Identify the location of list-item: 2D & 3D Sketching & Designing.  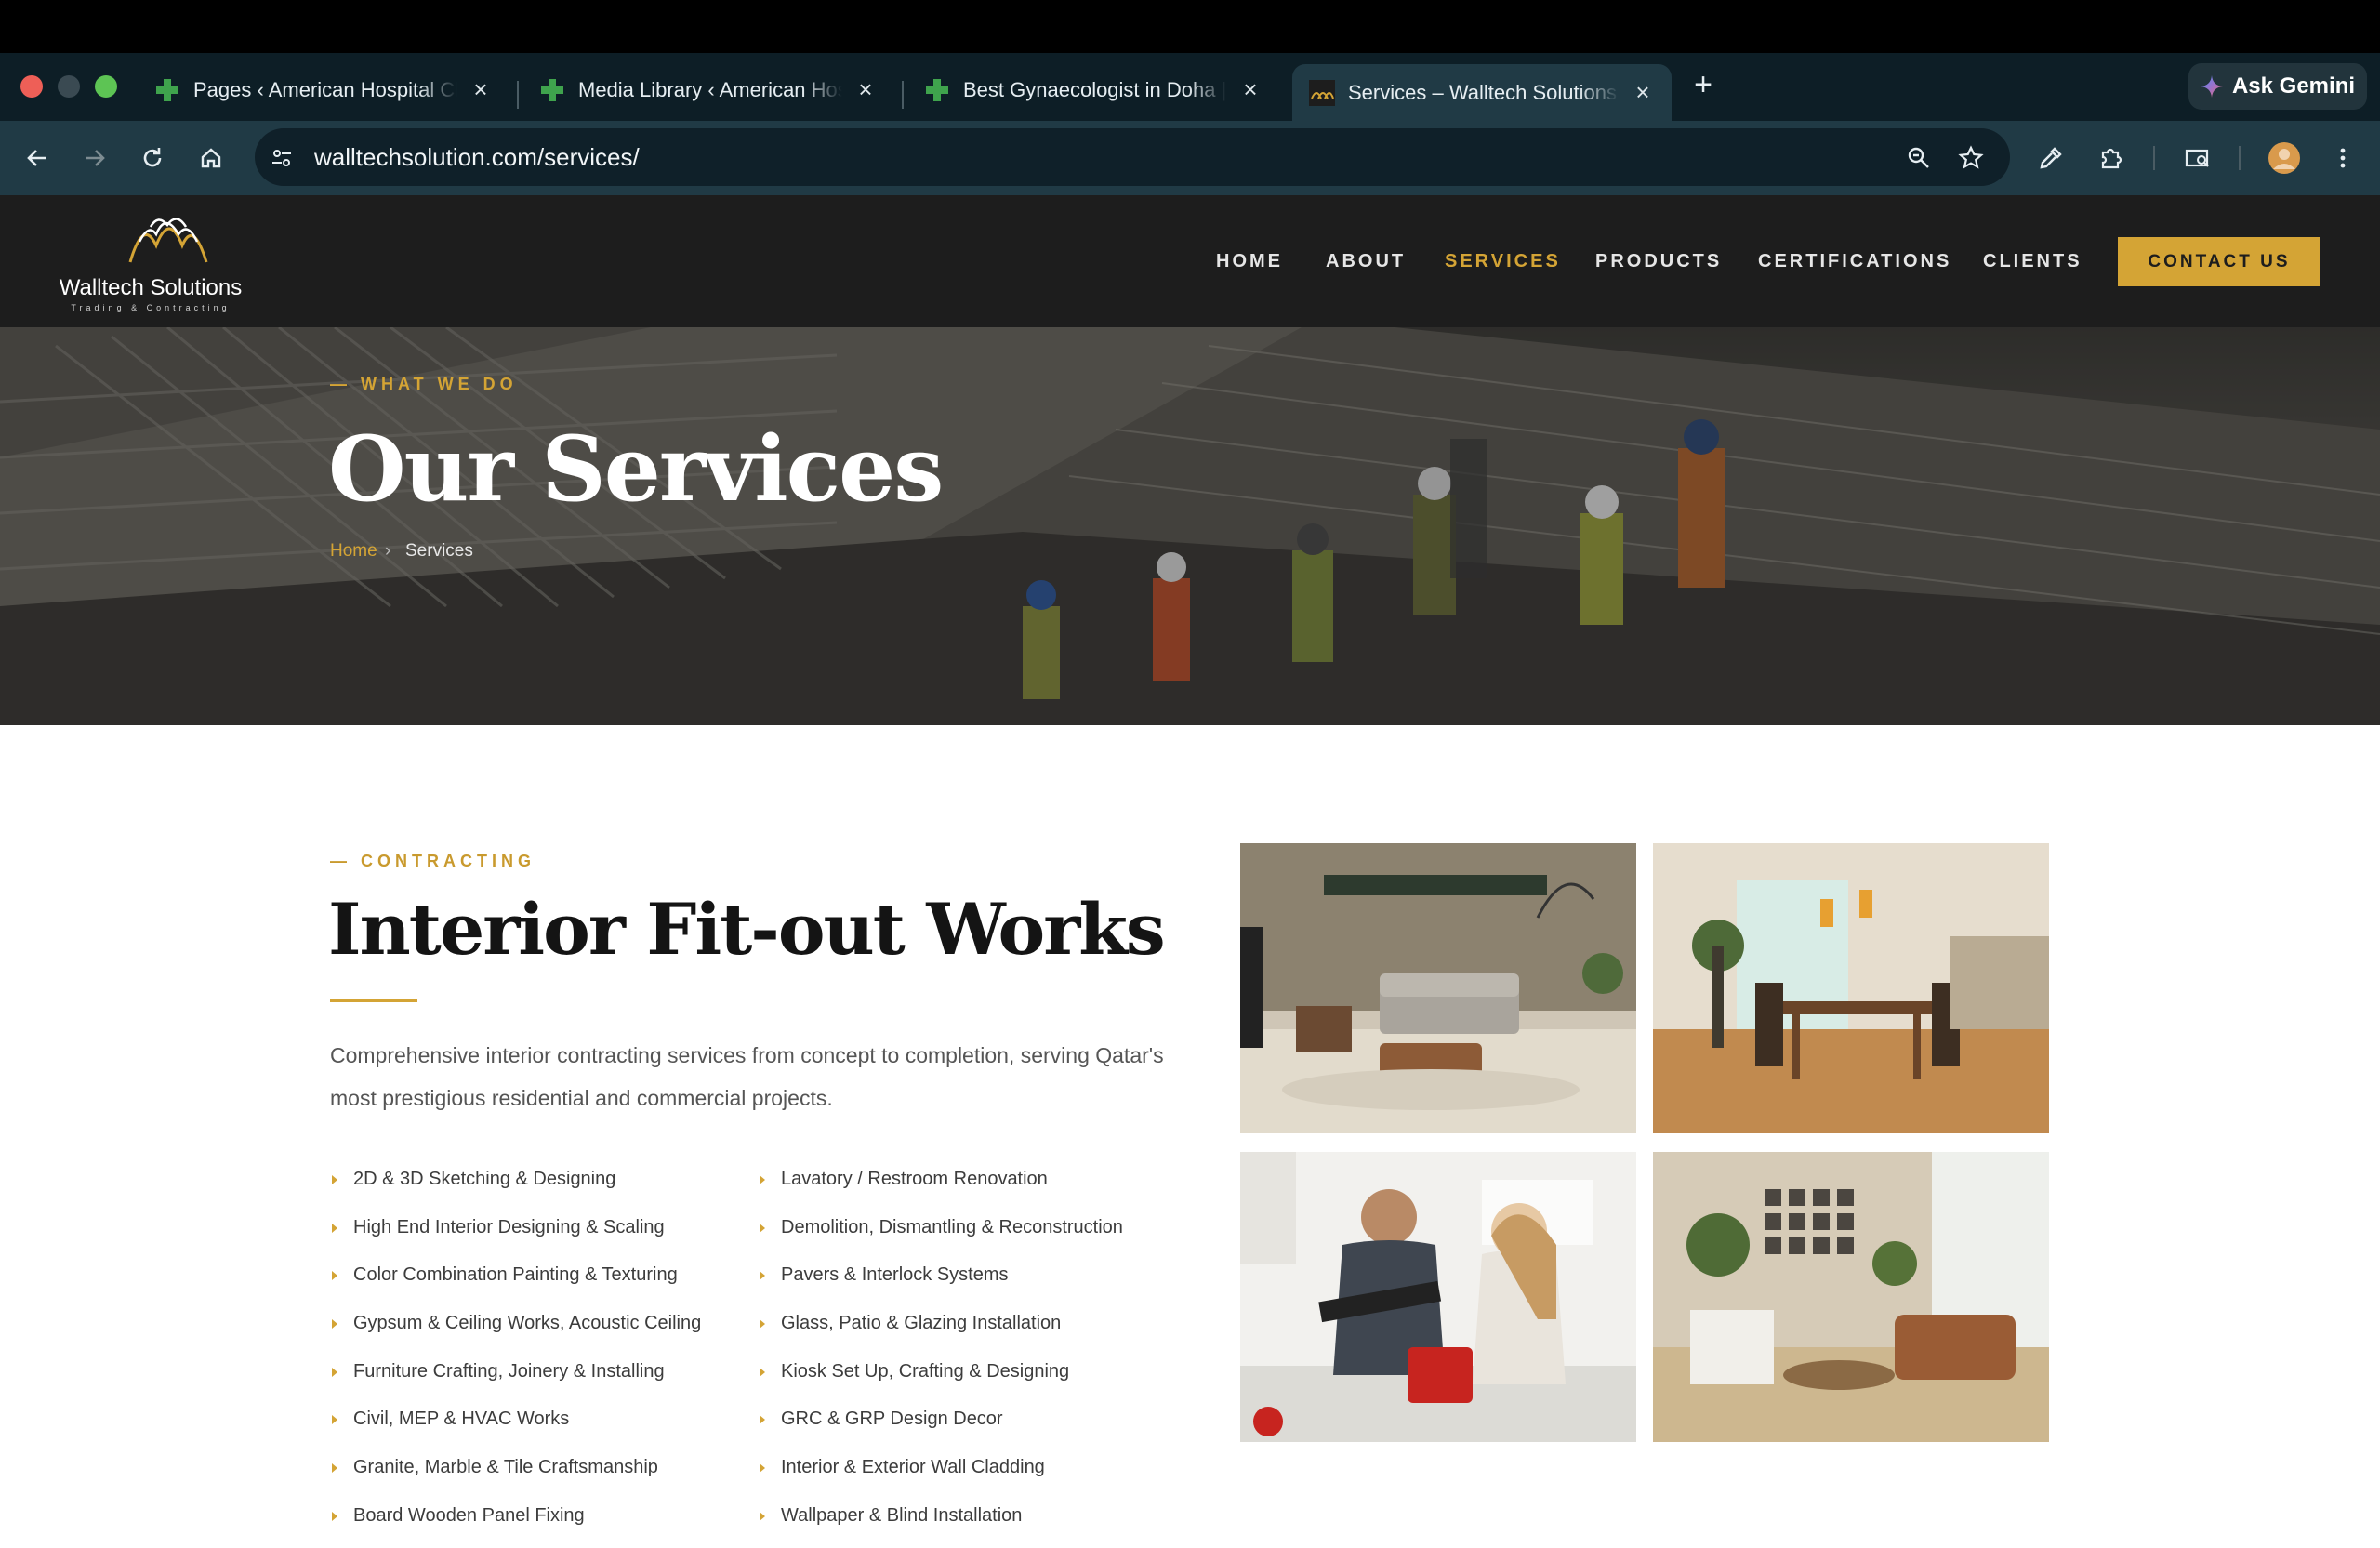
(515, 1188).